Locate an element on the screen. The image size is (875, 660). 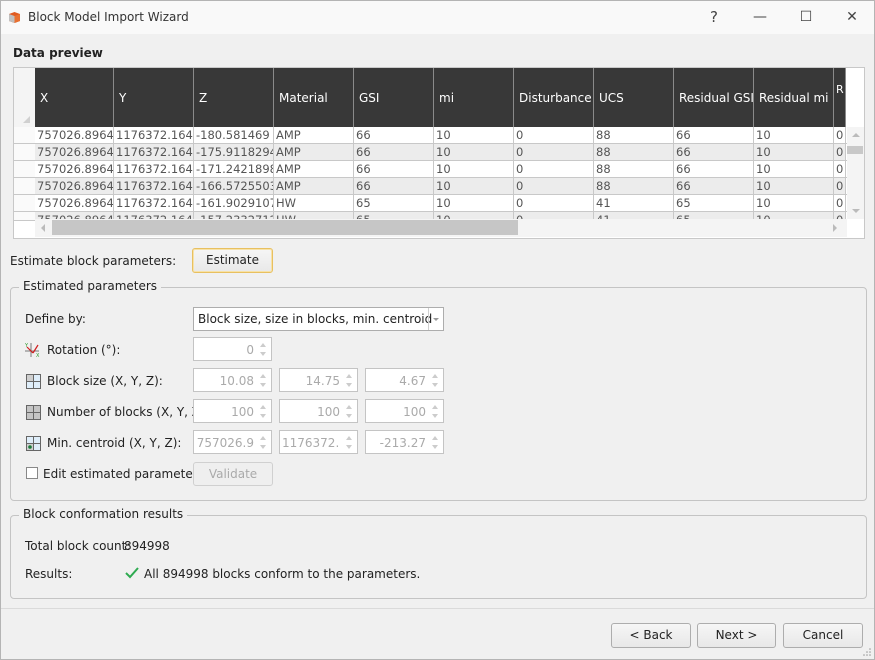
scroll-left-icon is located at coordinates (43, 228).